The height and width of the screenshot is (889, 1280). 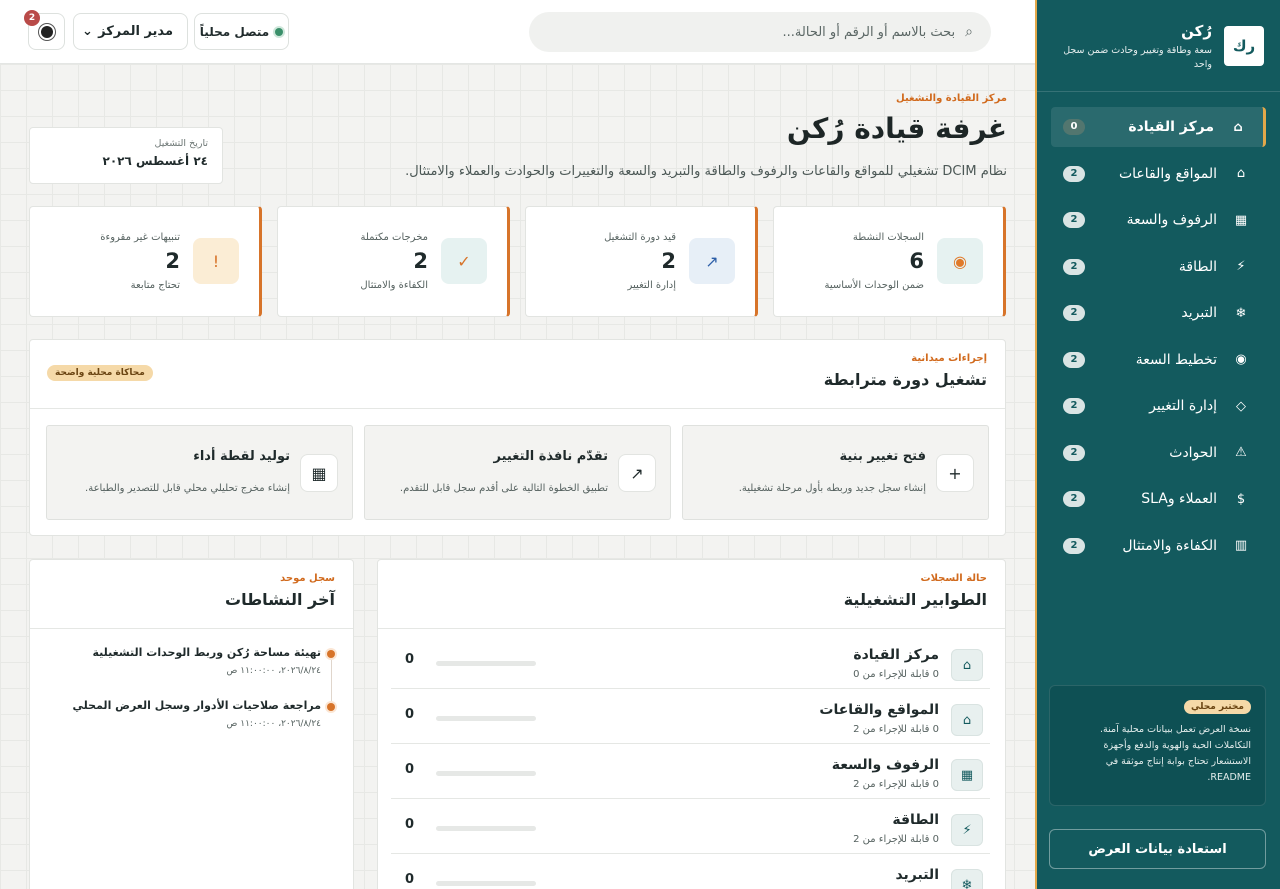 I want to click on queue-row: ⌂ مركز القيادة 0 قابلة للإجراء من 0 0, so click(x=690, y=661).